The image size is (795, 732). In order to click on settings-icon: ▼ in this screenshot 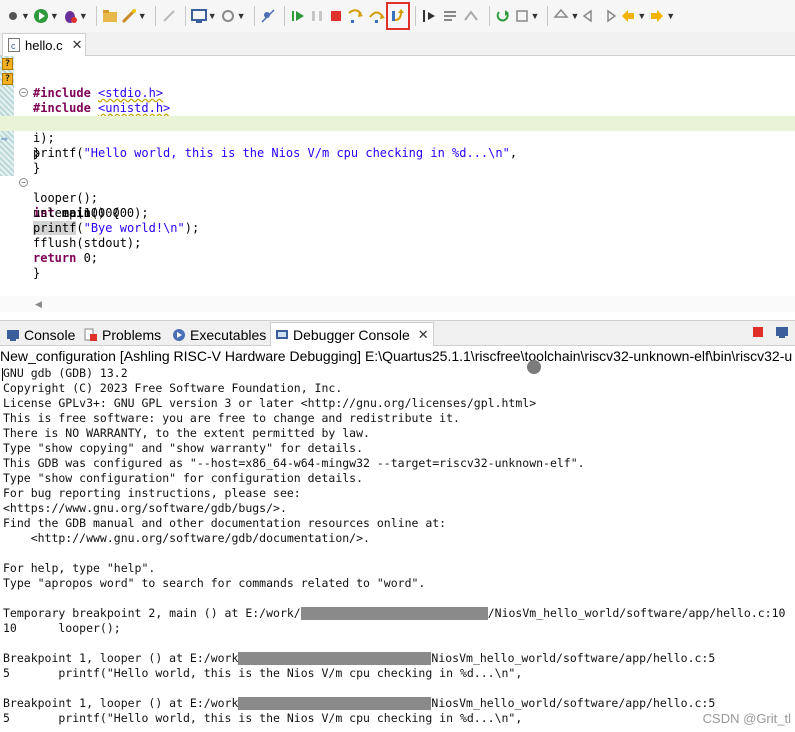, I will do `click(233, 16)`.